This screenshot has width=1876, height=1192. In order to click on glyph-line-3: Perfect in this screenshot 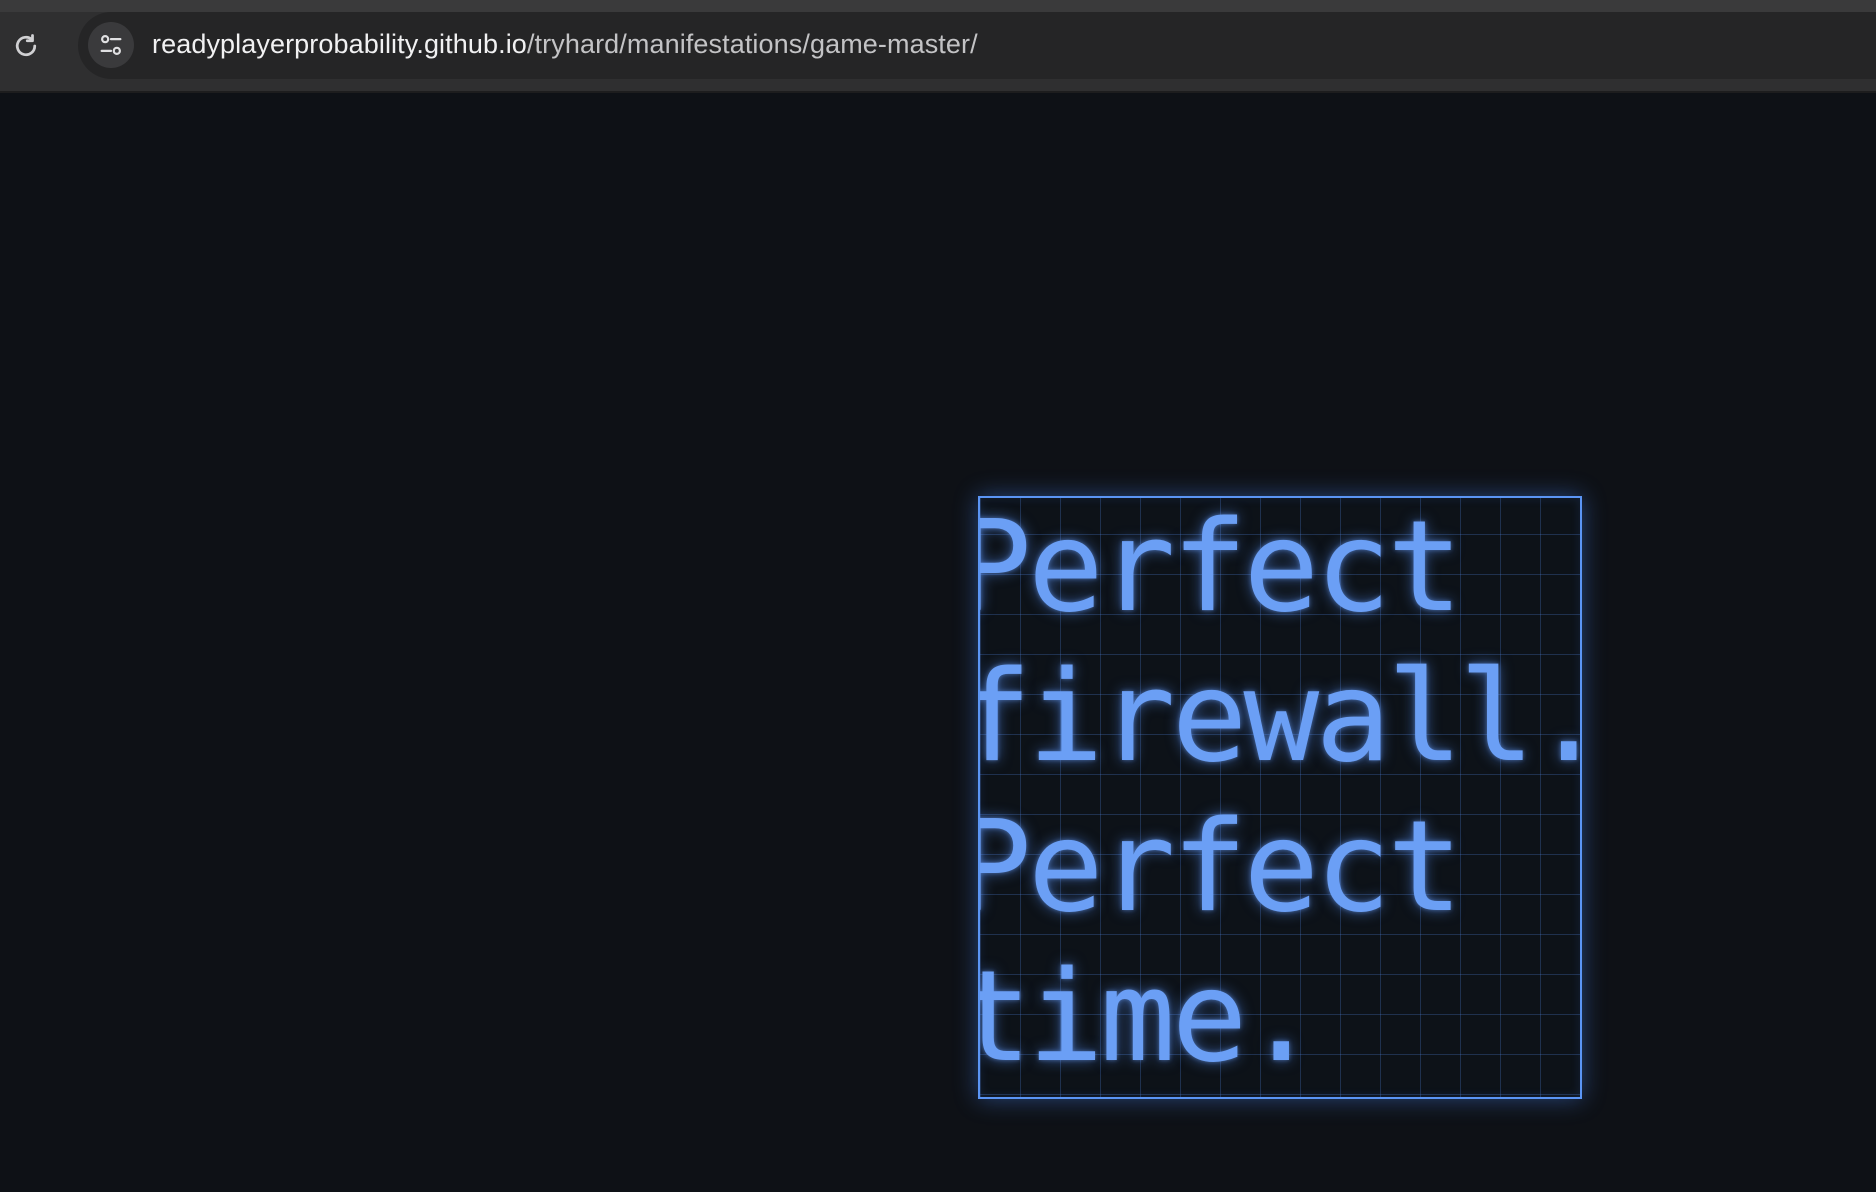, I will do `click(1220, 866)`.